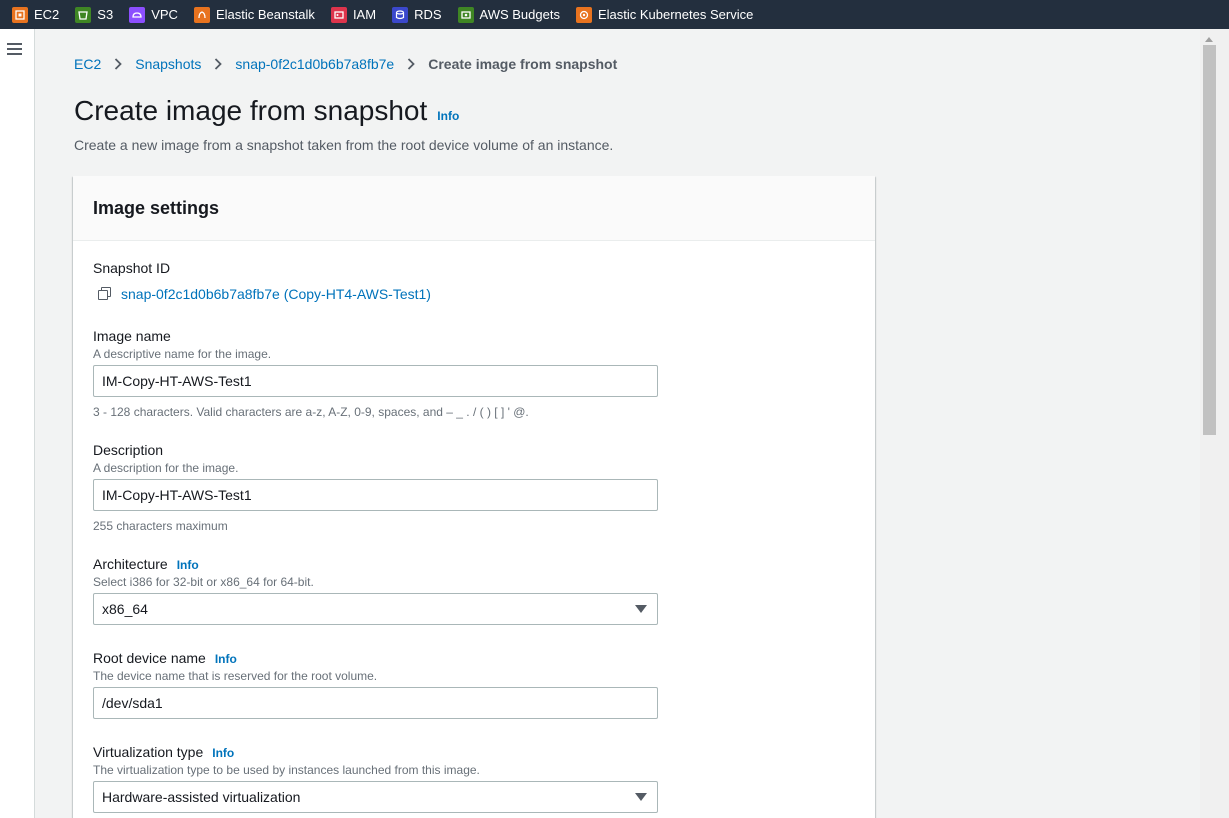  I want to click on root-device-label: Root device name, so click(149, 658).